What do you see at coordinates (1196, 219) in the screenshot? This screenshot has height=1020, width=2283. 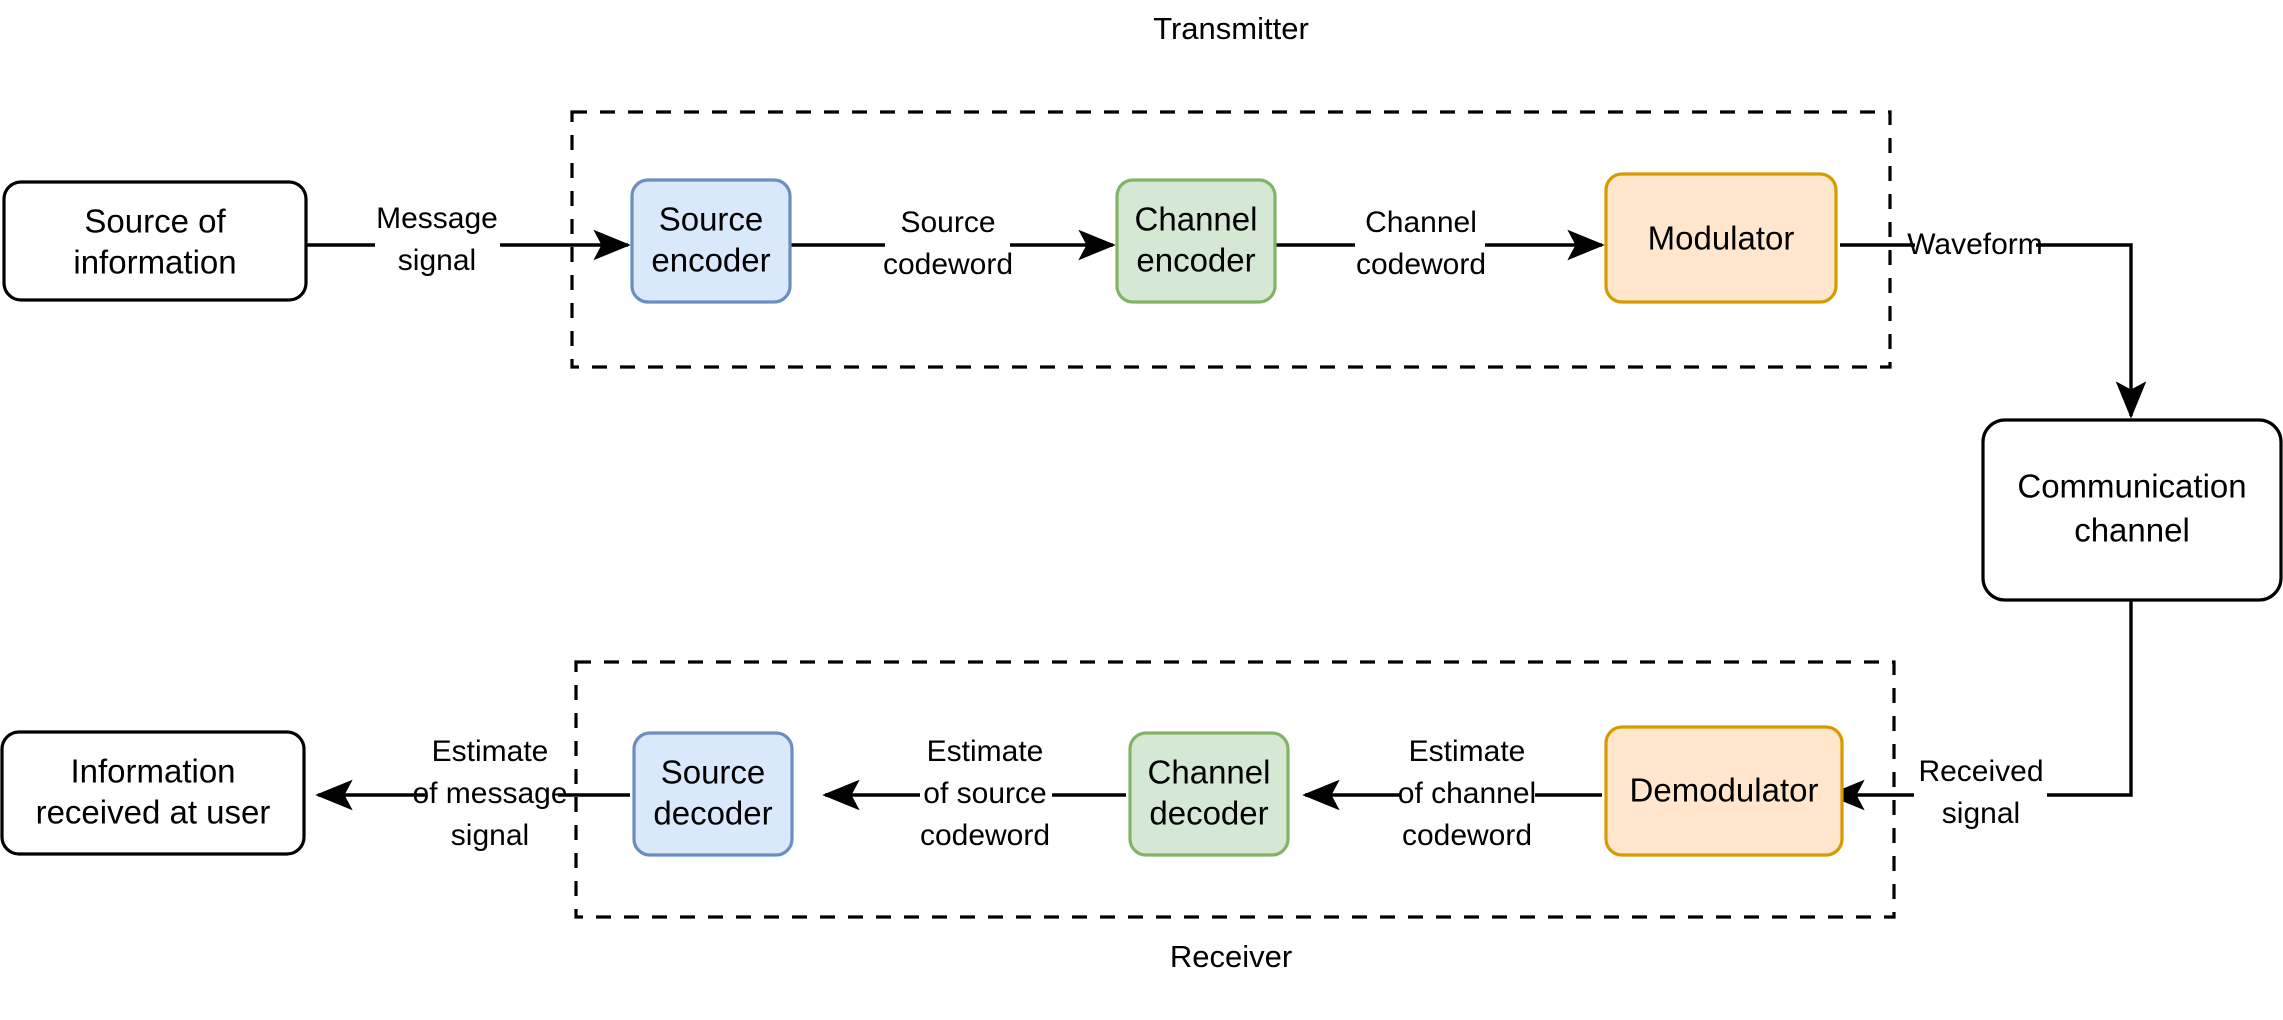 I see `channel-encoder-label-line1: Channel` at bounding box center [1196, 219].